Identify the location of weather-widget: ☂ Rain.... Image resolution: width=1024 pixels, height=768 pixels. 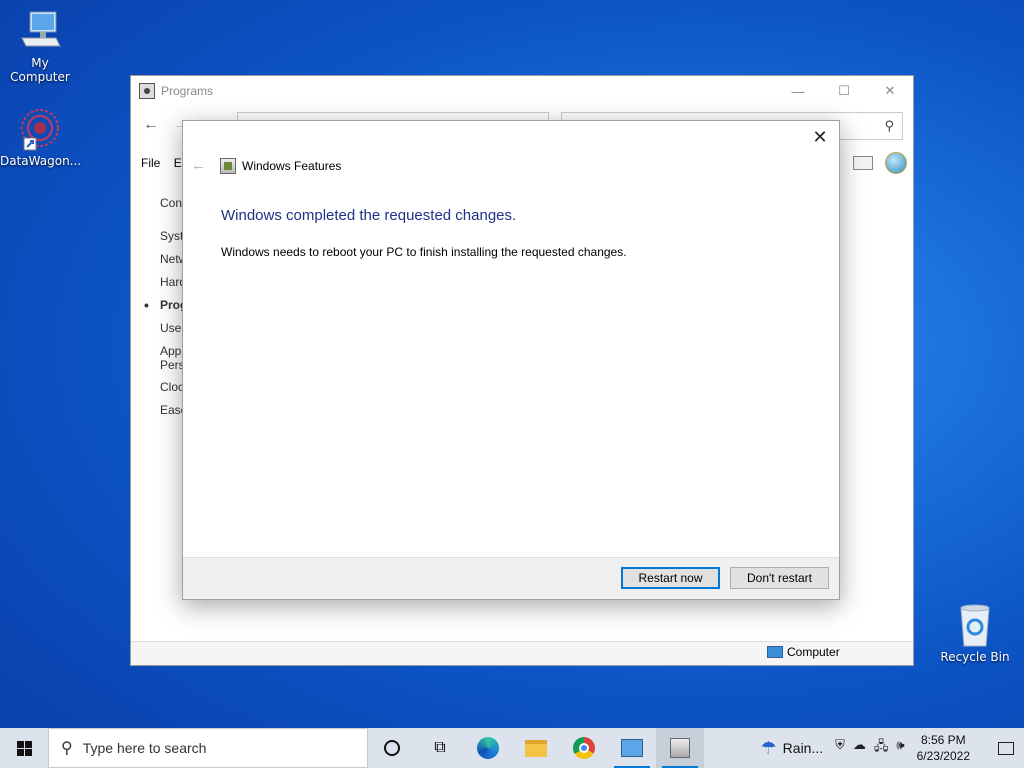
(792, 748).